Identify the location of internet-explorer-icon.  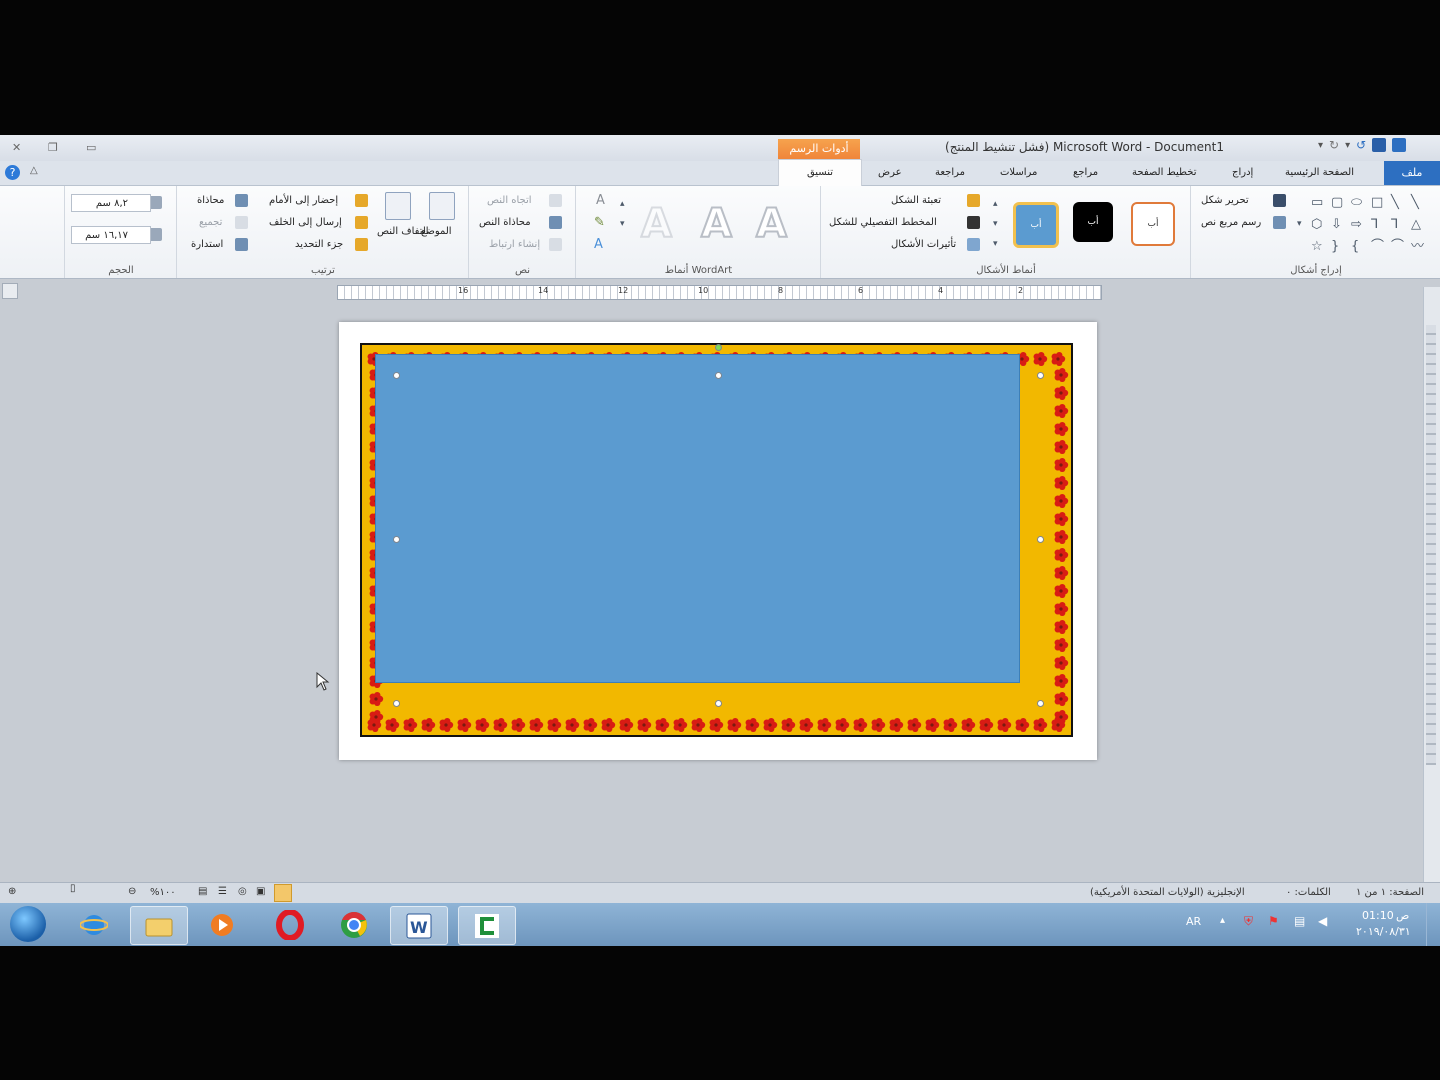
(94, 924).